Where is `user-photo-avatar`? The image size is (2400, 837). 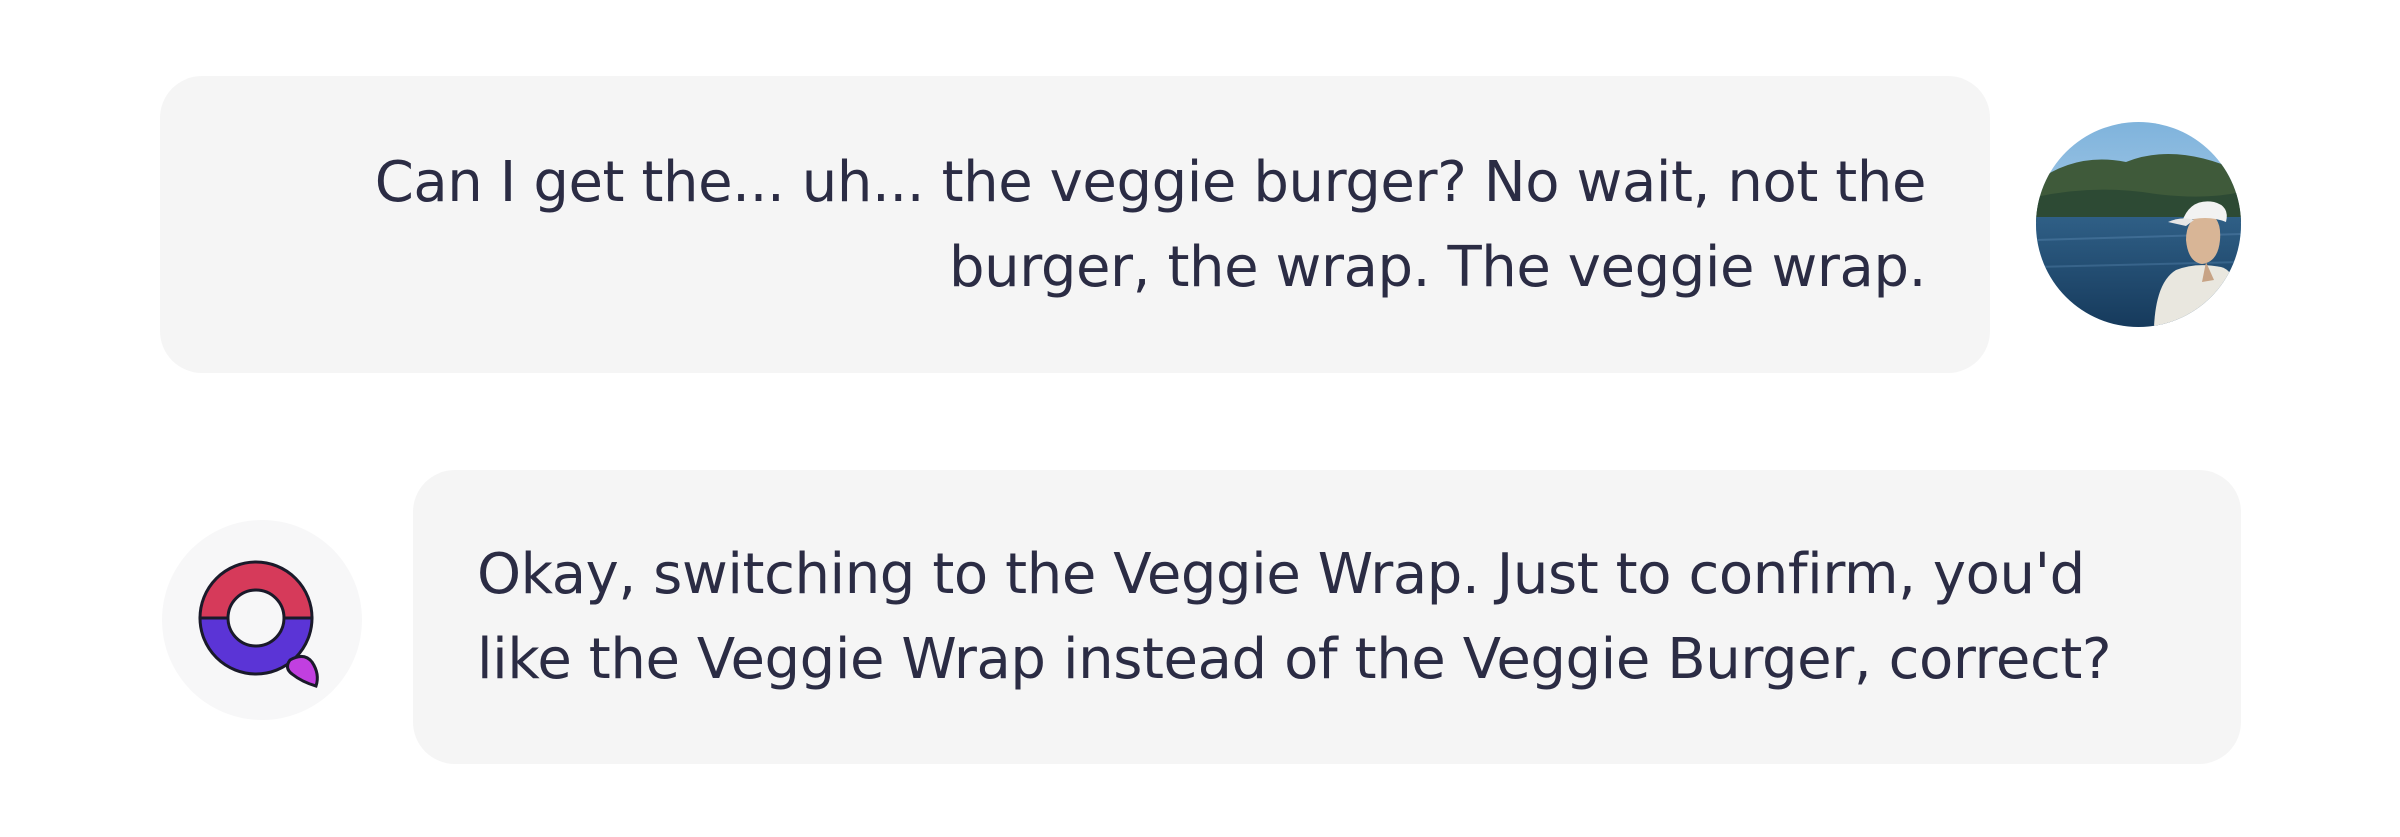
user-photo-avatar is located at coordinates (2138, 224).